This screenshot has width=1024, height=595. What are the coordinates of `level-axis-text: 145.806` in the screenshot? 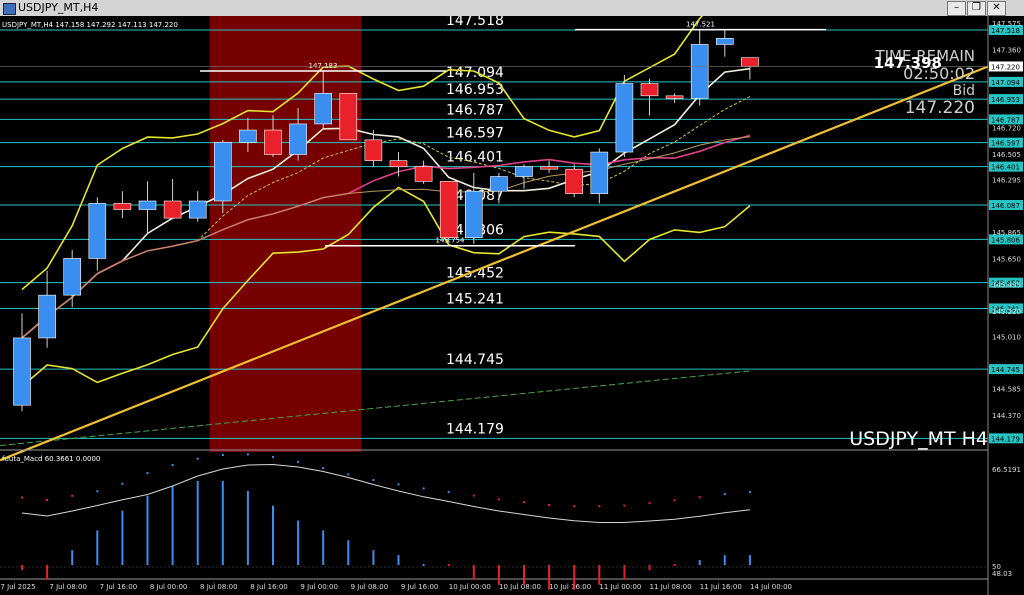 It's located at (1005, 240).